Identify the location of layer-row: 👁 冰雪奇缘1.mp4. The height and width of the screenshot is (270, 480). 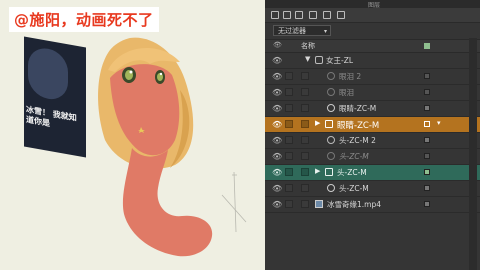
(372, 205).